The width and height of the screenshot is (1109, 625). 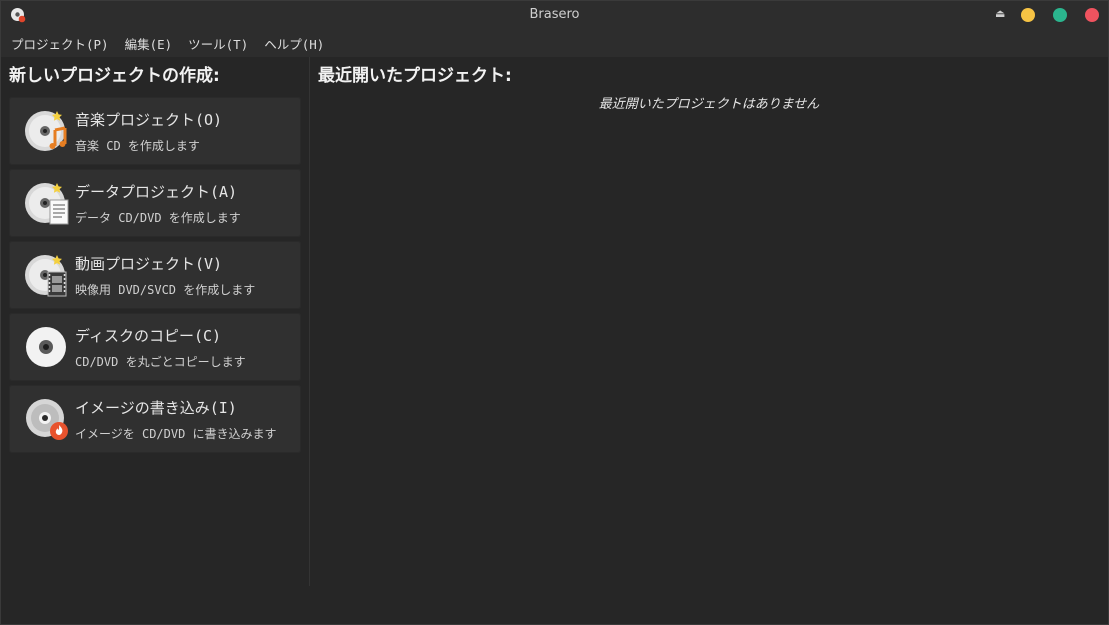 I want to click on audio-project-icon, so click(x=46, y=131).